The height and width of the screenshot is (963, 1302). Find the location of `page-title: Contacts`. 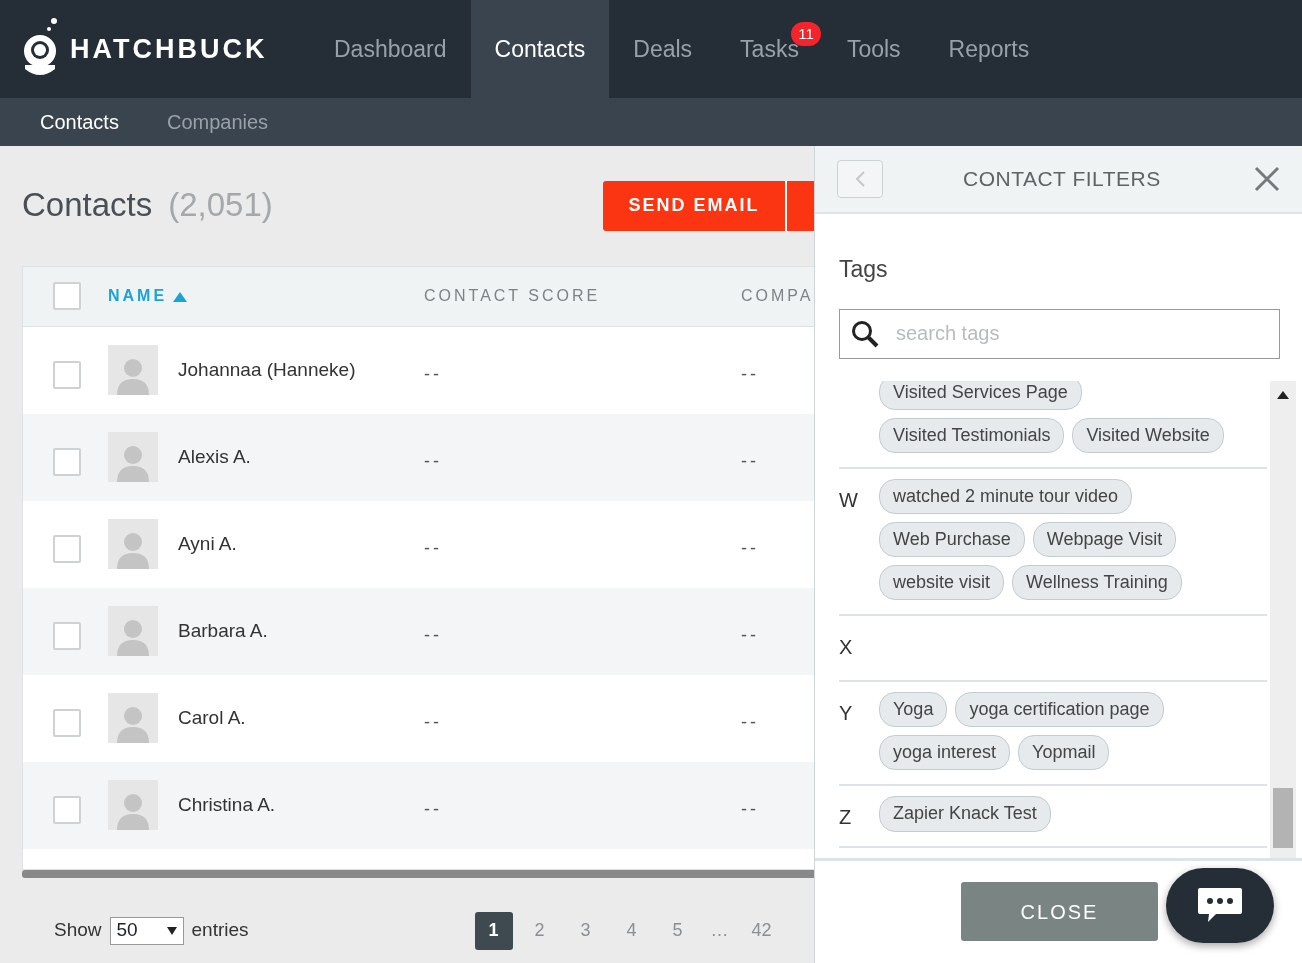

page-title: Contacts is located at coordinates (87, 205).